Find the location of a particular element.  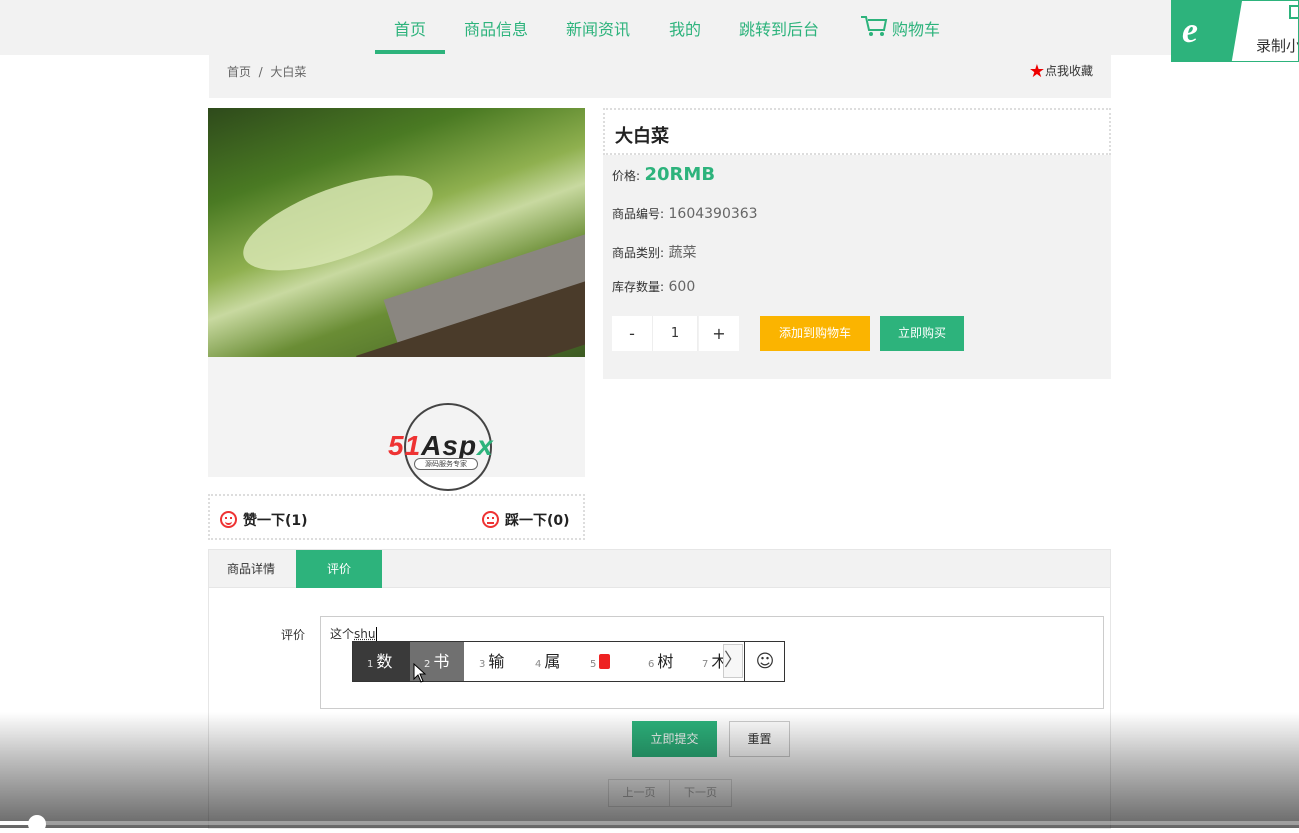

mouse-pointer-icon is located at coordinates (420, 673).